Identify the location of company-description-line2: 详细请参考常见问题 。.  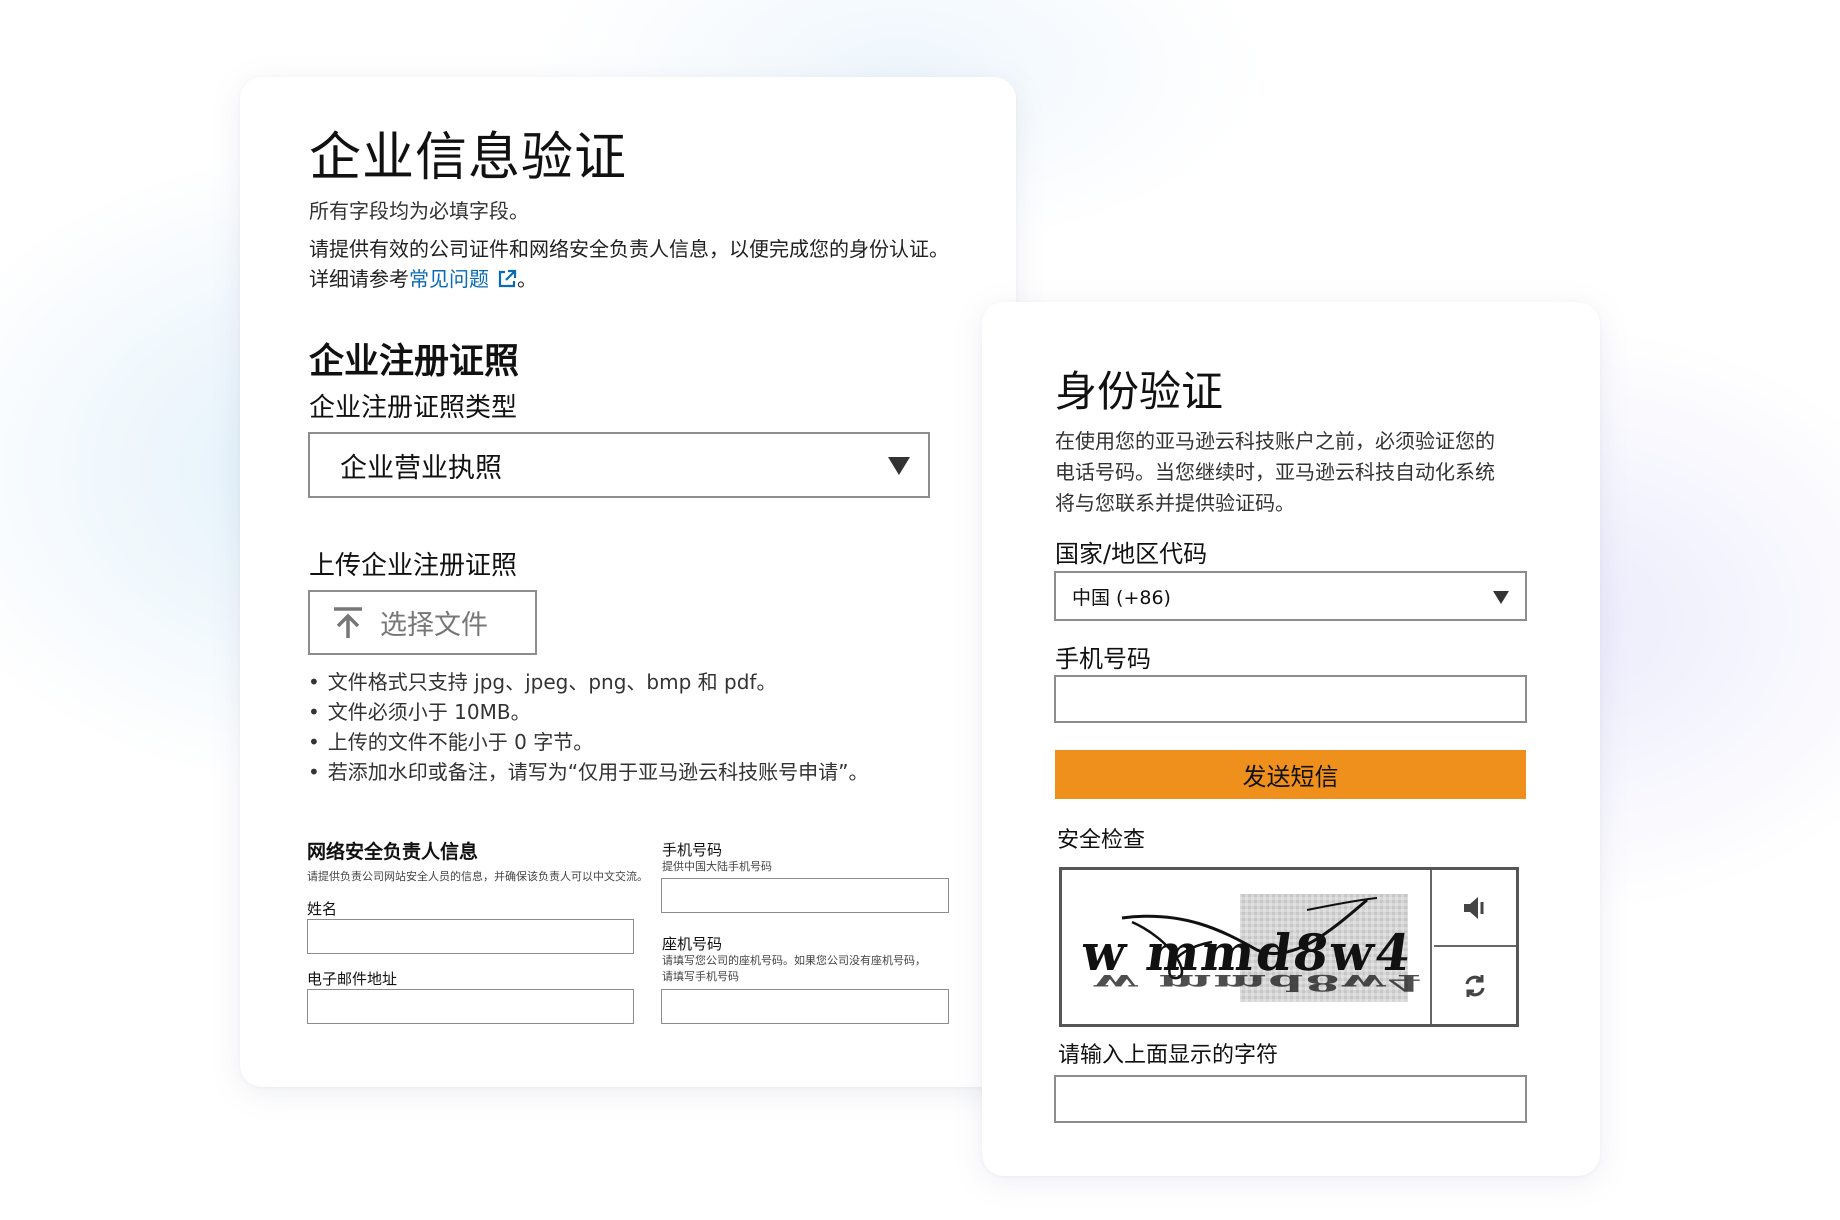
(423, 277).